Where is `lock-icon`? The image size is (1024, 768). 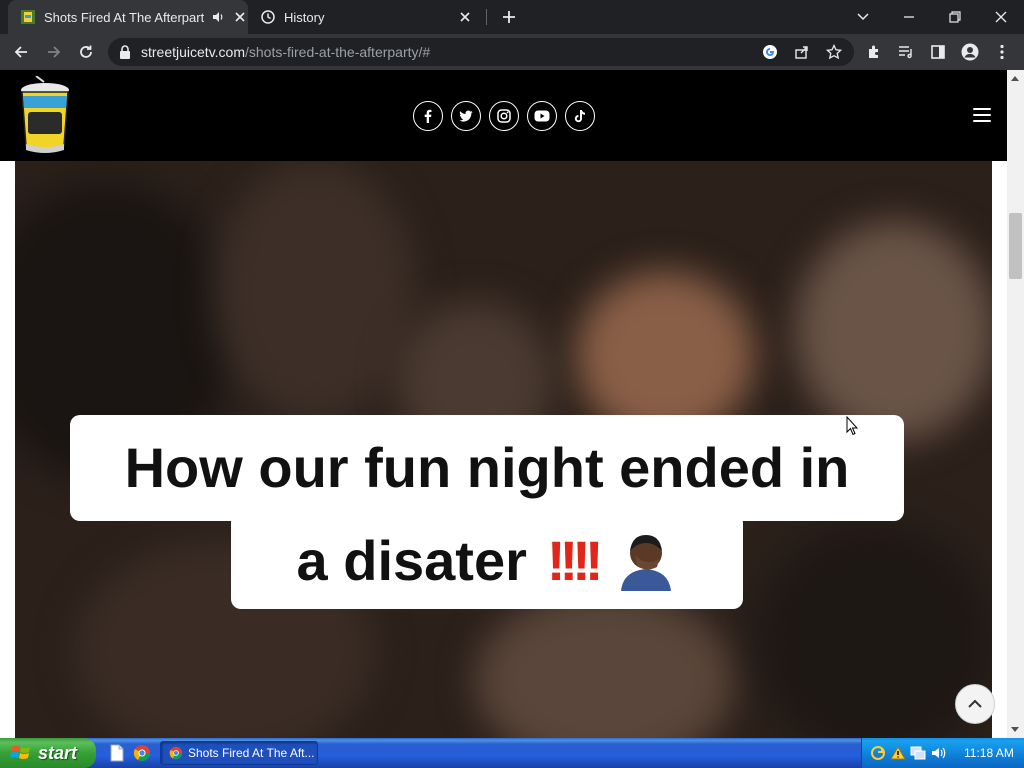 lock-icon is located at coordinates (125, 52).